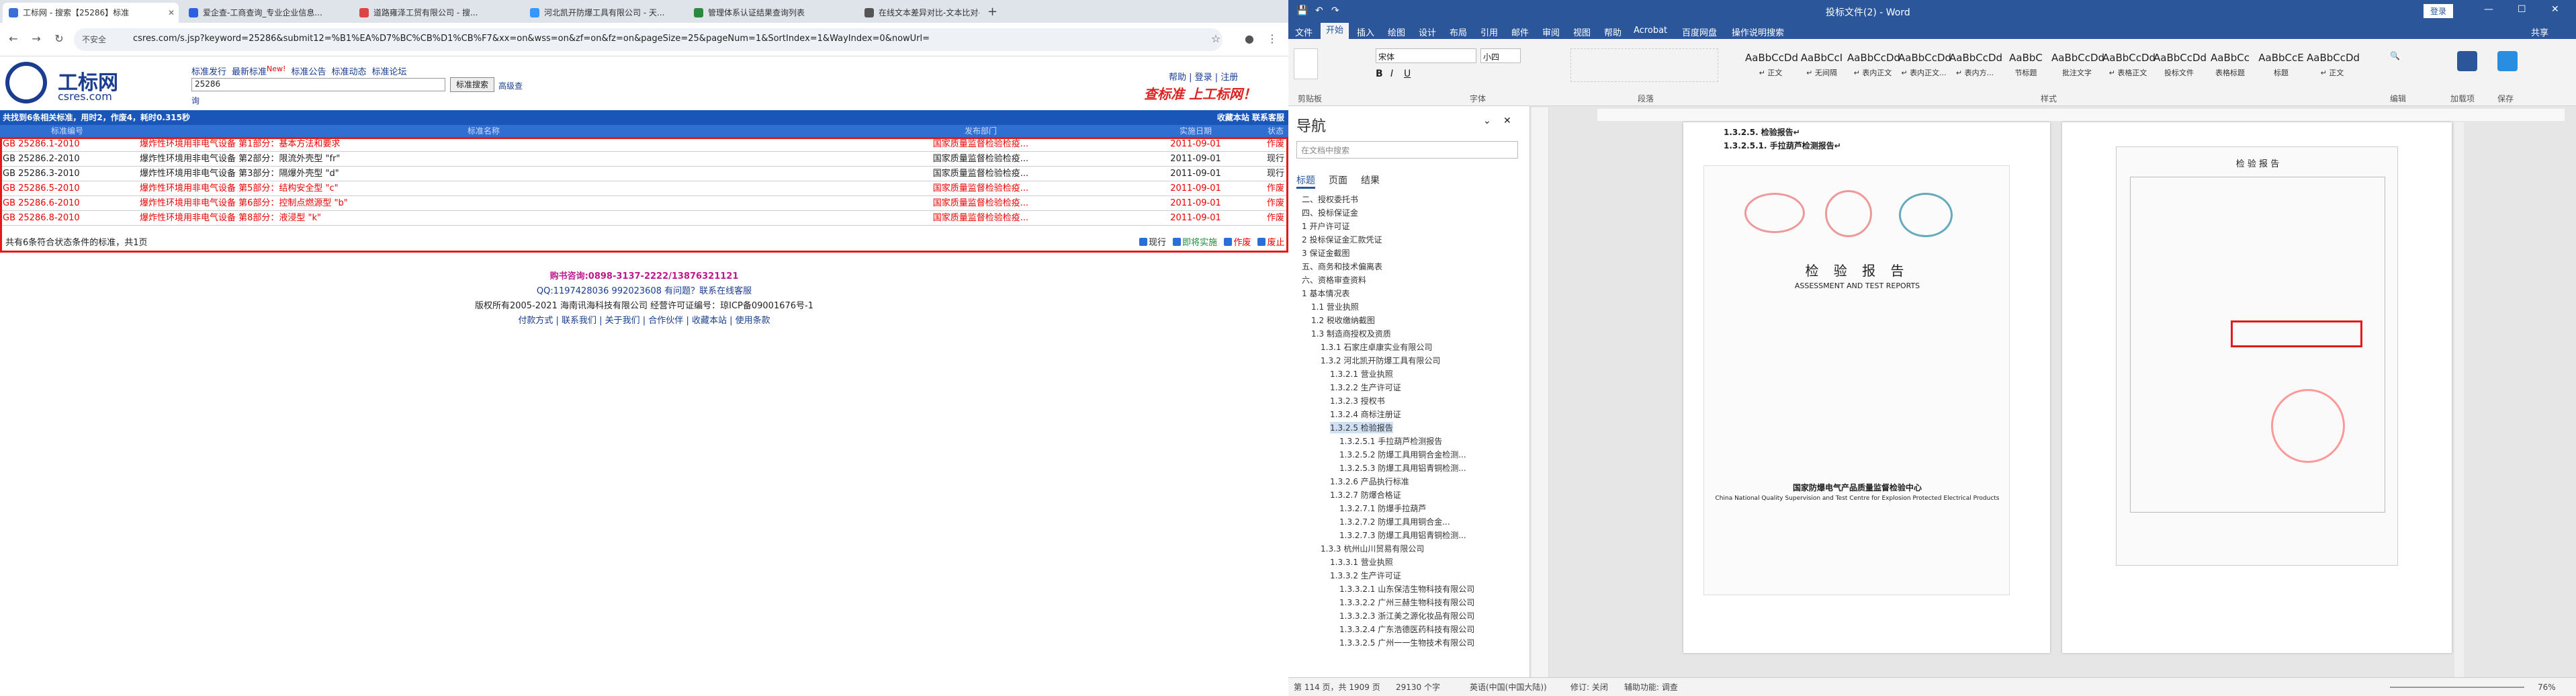 This screenshot has height=696, width=2576. Describe the element at coordinates (1249, 39) in the screenshot. I see `profile-icon: ●` at that location.